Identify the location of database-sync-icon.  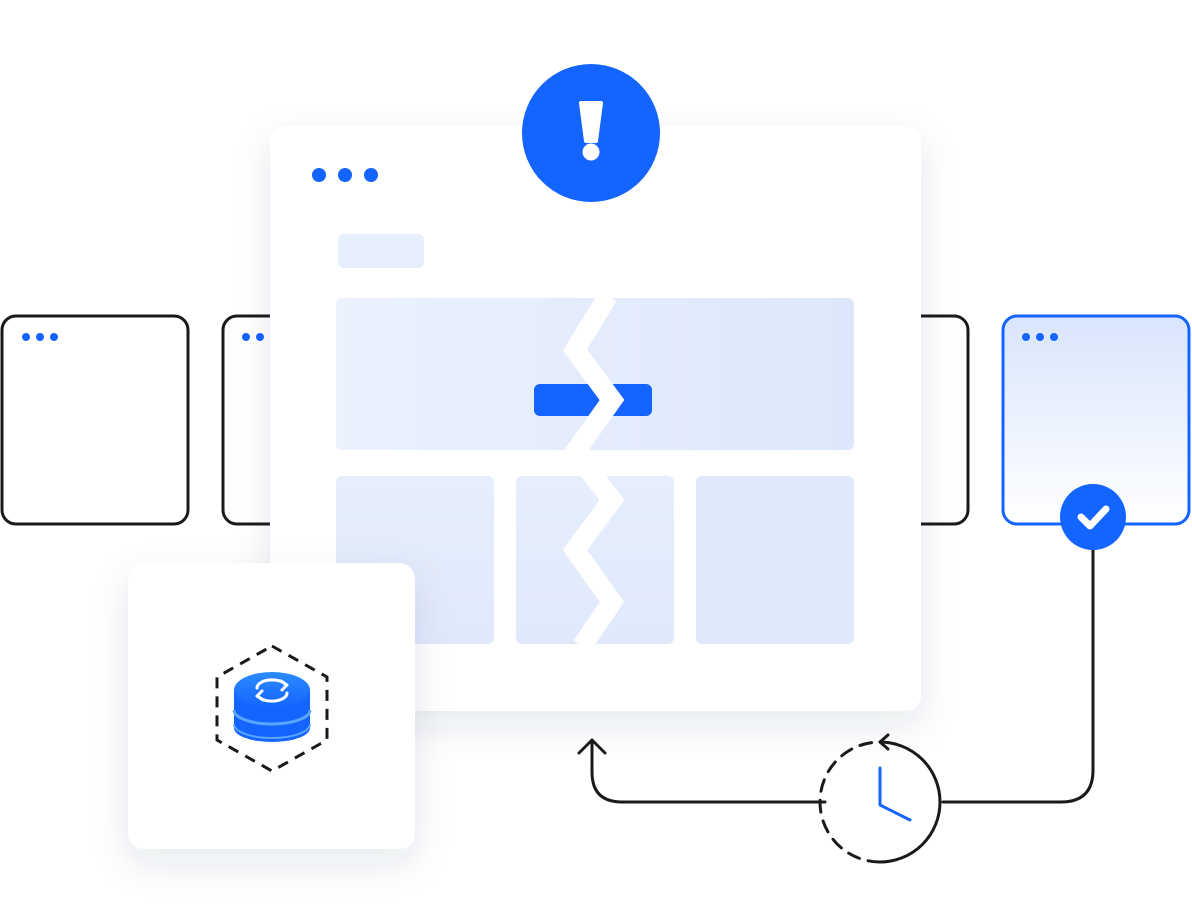
(272, 707).